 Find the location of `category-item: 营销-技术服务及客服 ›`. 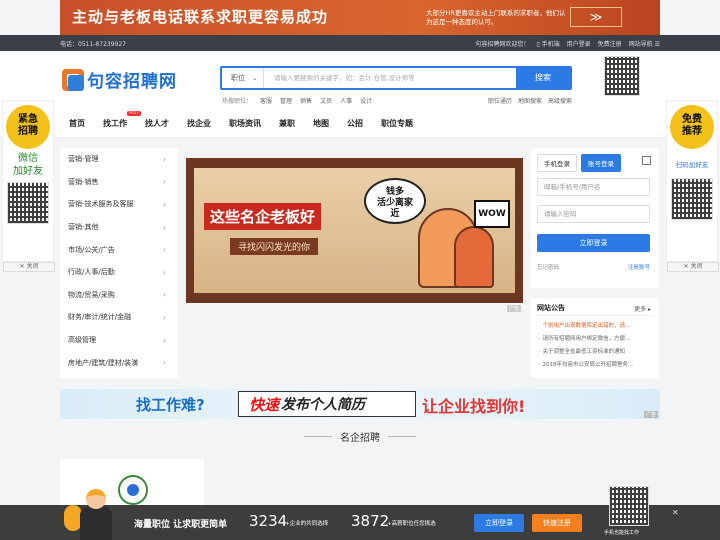

category-item: 营销-技术服务及客服 › is located at coordinates (119, 204).